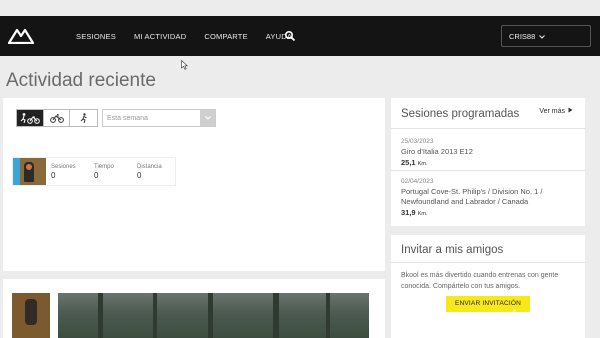  What do you see at coordinates (193, 36) in the screenshot?
I see `main-nav: SESIONES MI ACTIVIDAD COMPARTE AYUDA` at bounding box center [193, 36].